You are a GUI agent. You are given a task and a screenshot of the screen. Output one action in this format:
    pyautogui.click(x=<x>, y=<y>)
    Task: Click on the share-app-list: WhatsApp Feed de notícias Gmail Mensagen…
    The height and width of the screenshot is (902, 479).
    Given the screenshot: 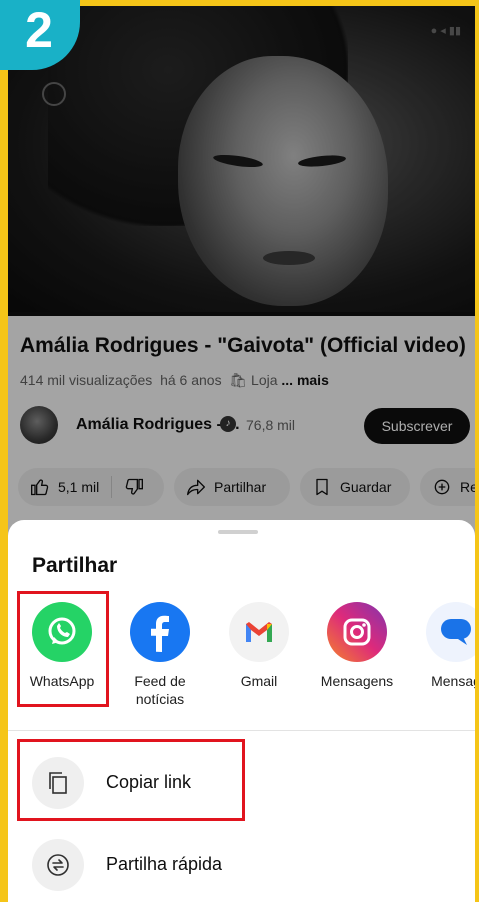 What is the action you would take?
    pyautogui.click(x=241, y=667)
    